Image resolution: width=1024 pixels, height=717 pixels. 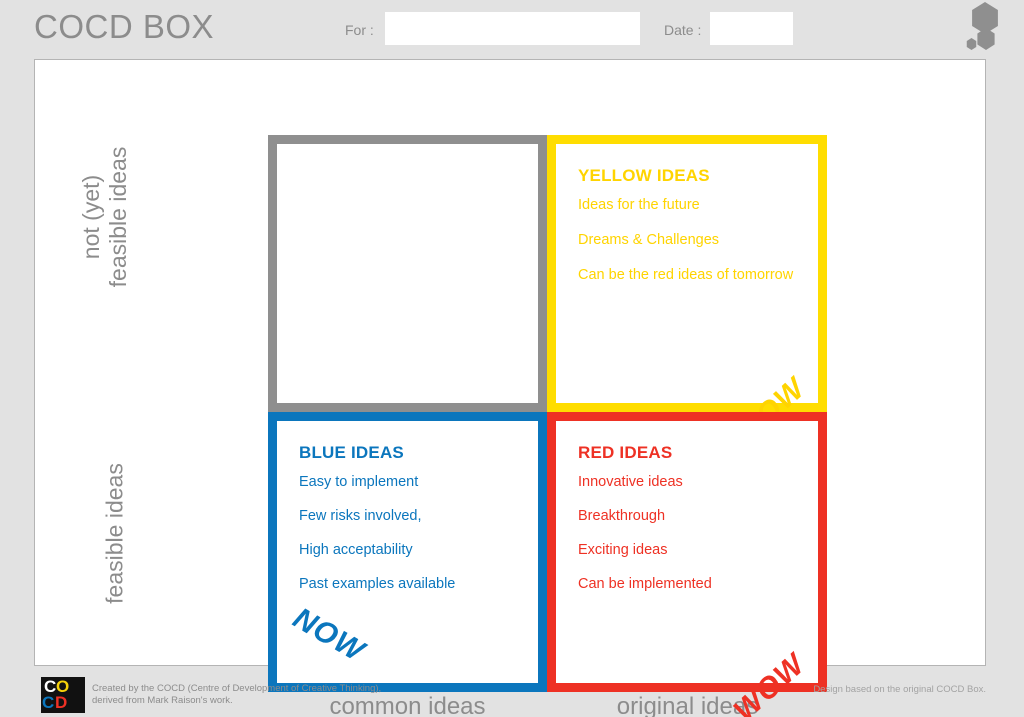 I want to click on for-input, so click(x=512, y=28).